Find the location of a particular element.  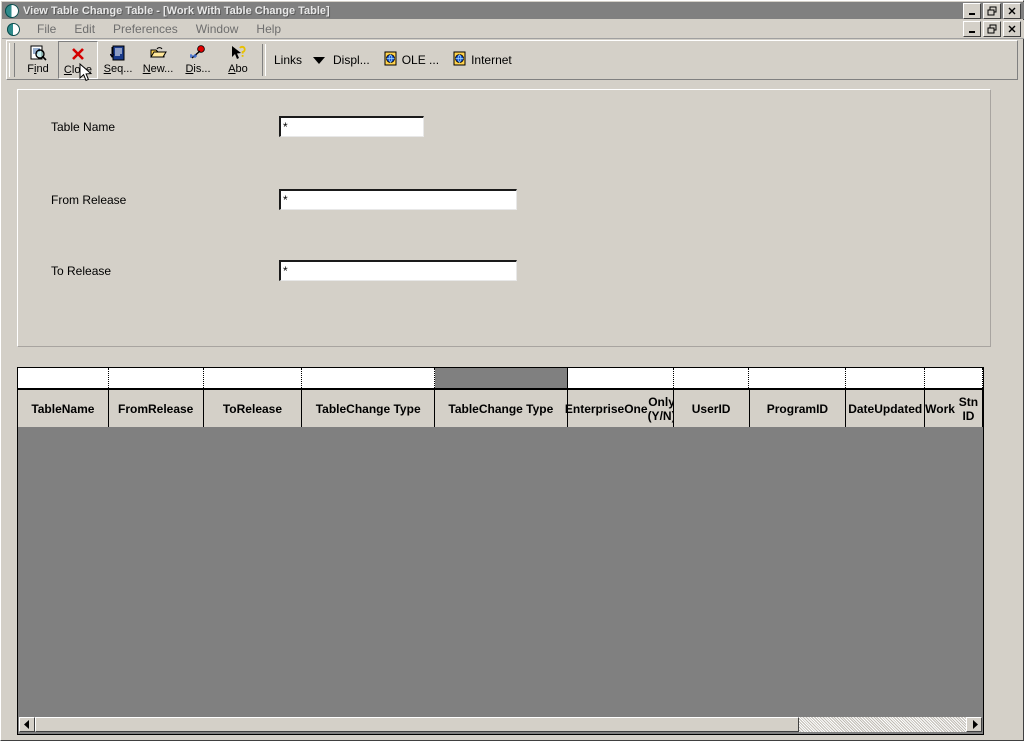

close-button-mdi is located at coordinates (1012, 29).